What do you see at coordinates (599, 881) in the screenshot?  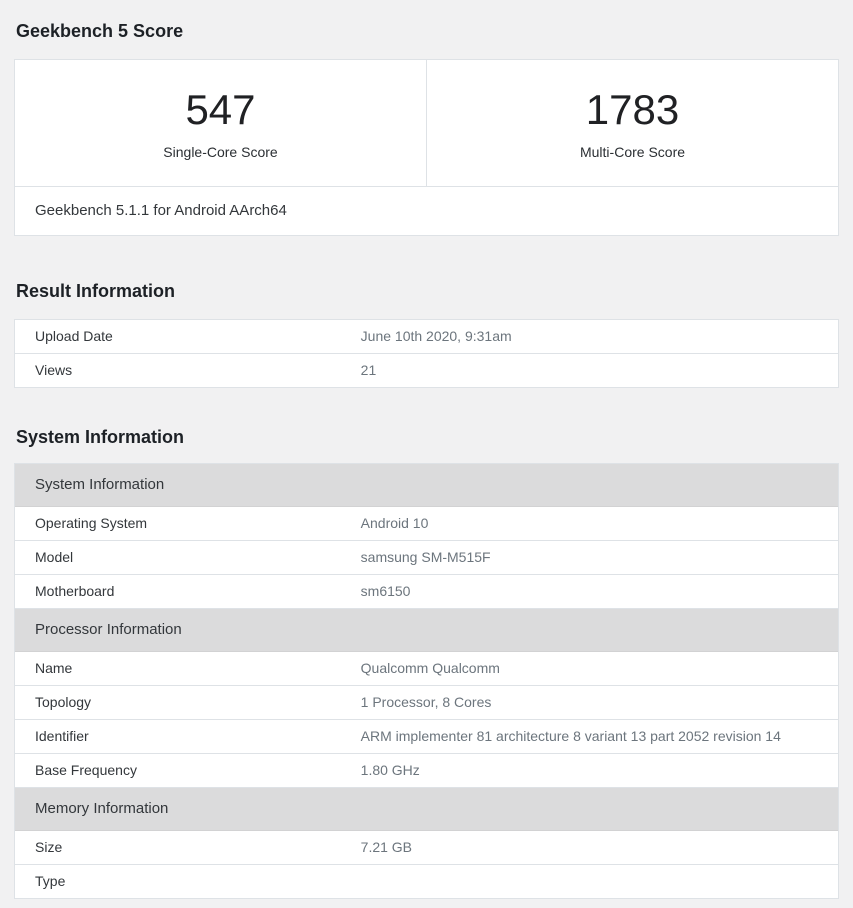 I see `row-value` at bounding box center [599, 881].